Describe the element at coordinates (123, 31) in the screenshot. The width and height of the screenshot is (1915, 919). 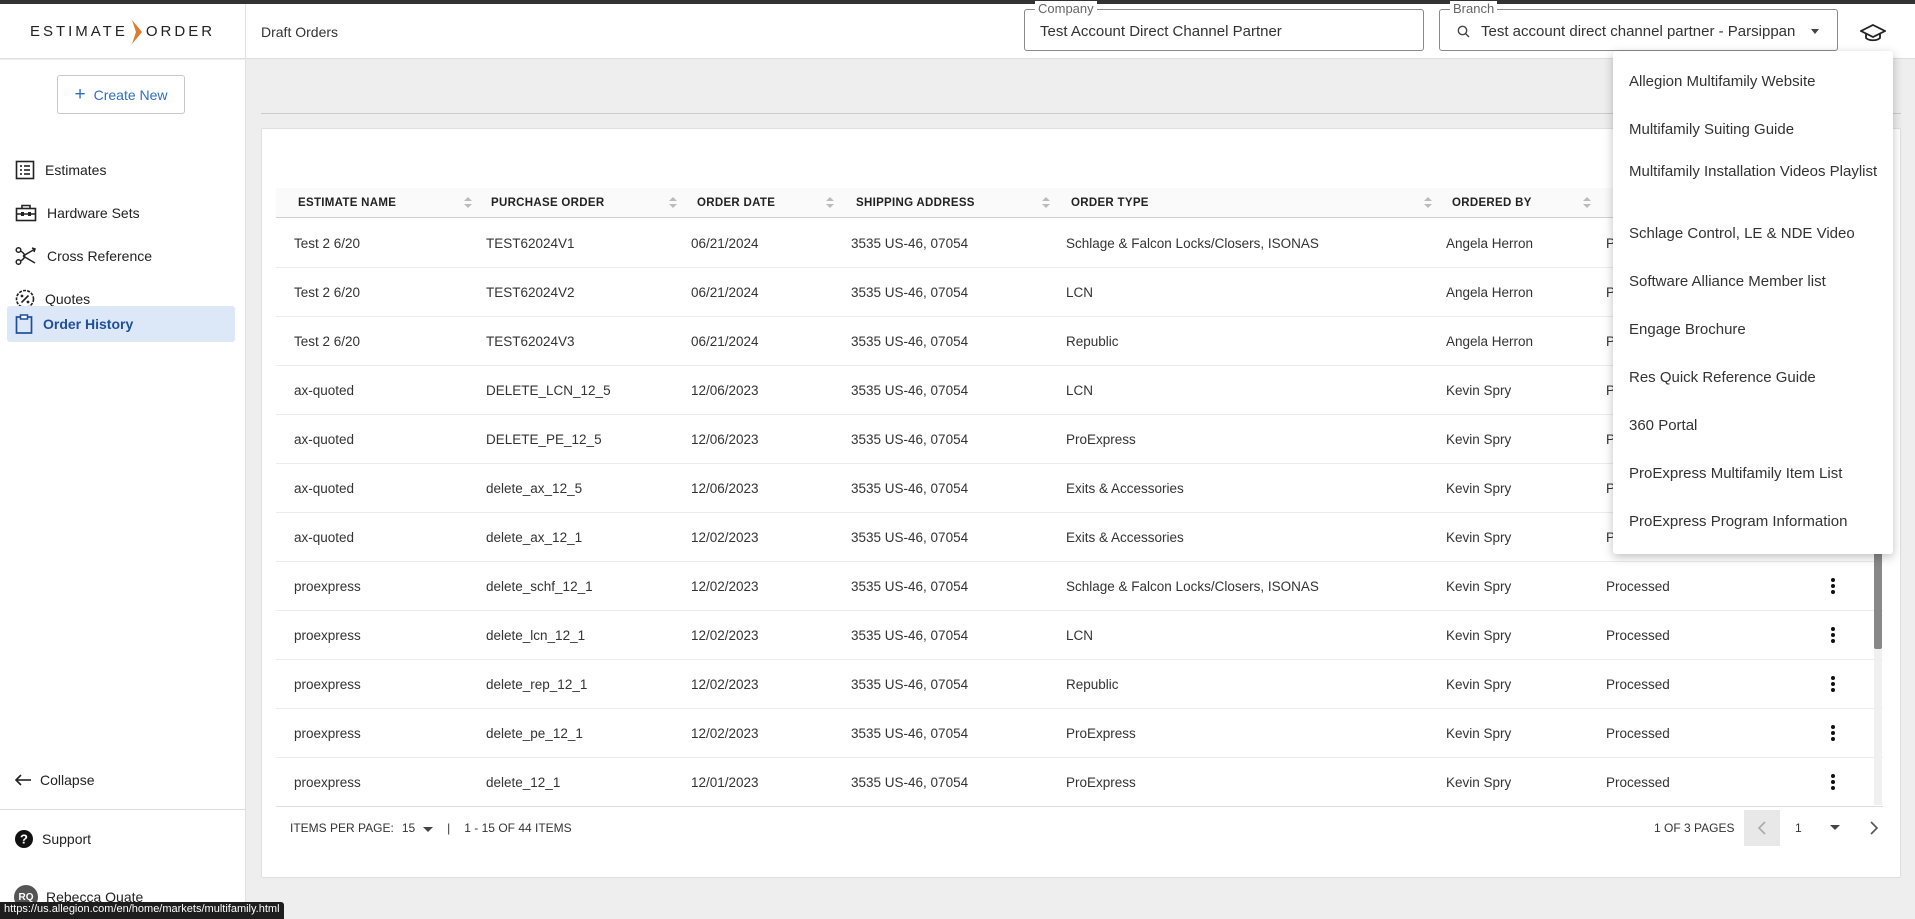
I see `estimate-order-logo: ESTIMATE ORDER` at that location.